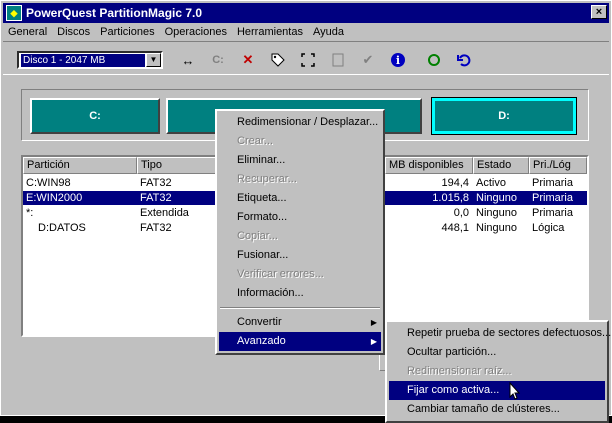 The image size is (612, 423). Describe the element at coordinates (300, 322) in the screenshot. I see `menu-item-convert: Convertir ▶` at that location.